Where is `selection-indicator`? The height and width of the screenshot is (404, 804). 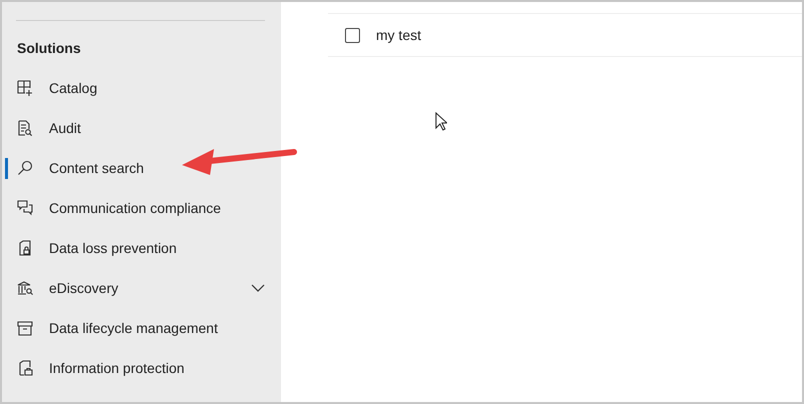 selection-indicator is located at coordinates (6, 168).